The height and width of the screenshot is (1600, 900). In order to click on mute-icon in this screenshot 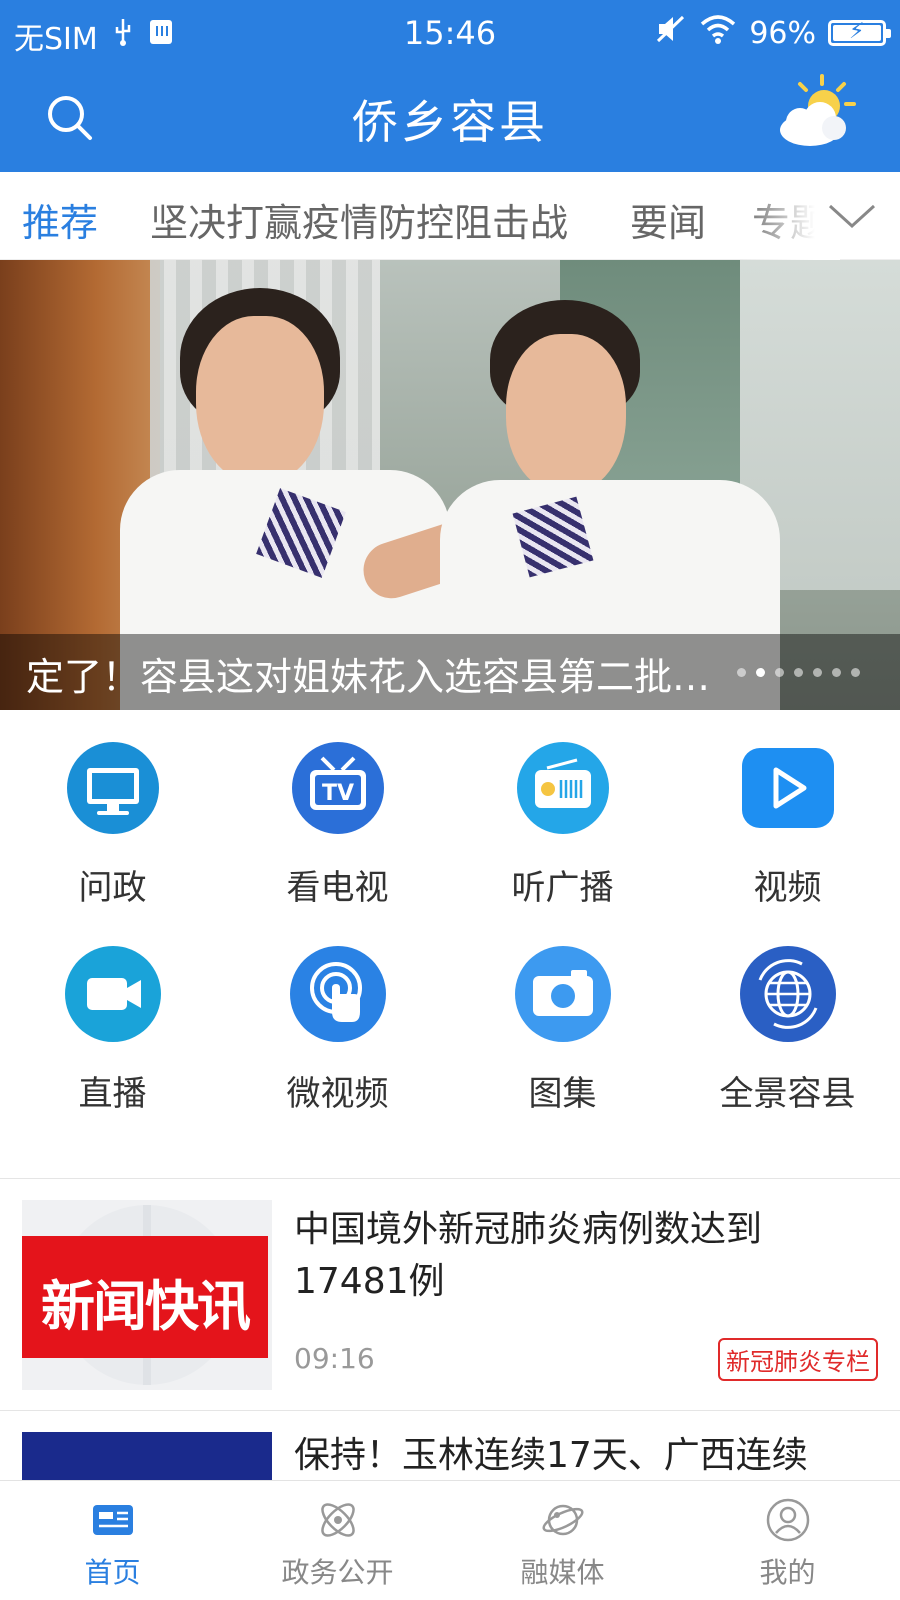, I will do `click(671, 33)`.